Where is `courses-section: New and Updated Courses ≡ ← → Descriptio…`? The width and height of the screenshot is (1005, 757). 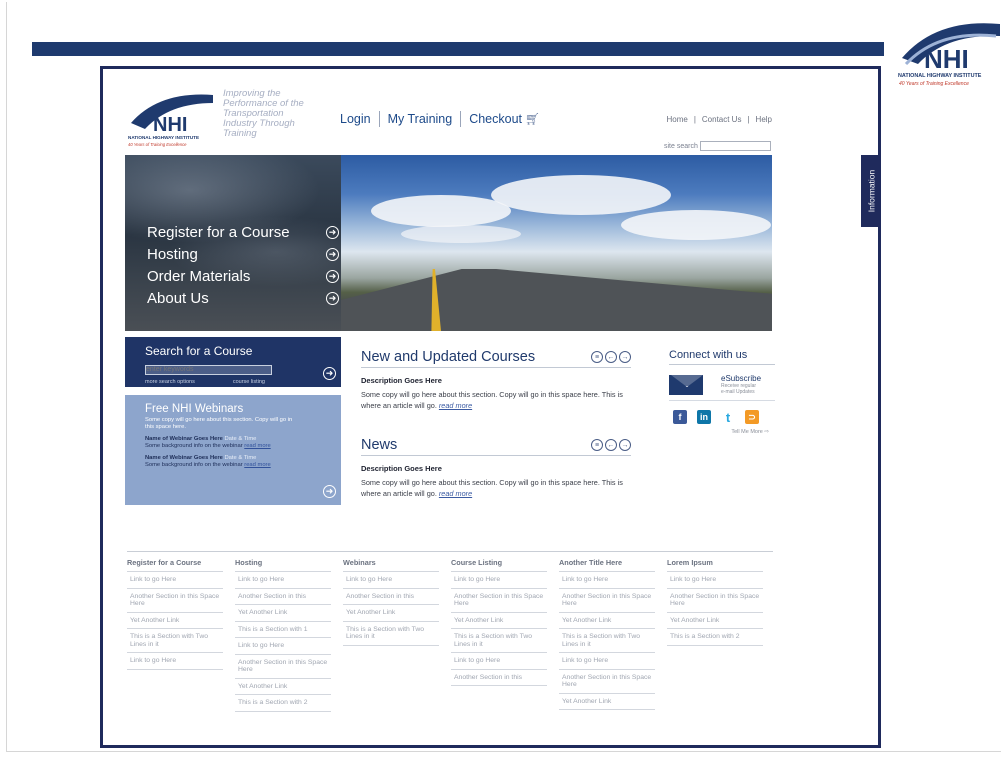 courses-section: New and Updated Courses ≡ ← → Descriptio… is located at coordinates (496, 380).